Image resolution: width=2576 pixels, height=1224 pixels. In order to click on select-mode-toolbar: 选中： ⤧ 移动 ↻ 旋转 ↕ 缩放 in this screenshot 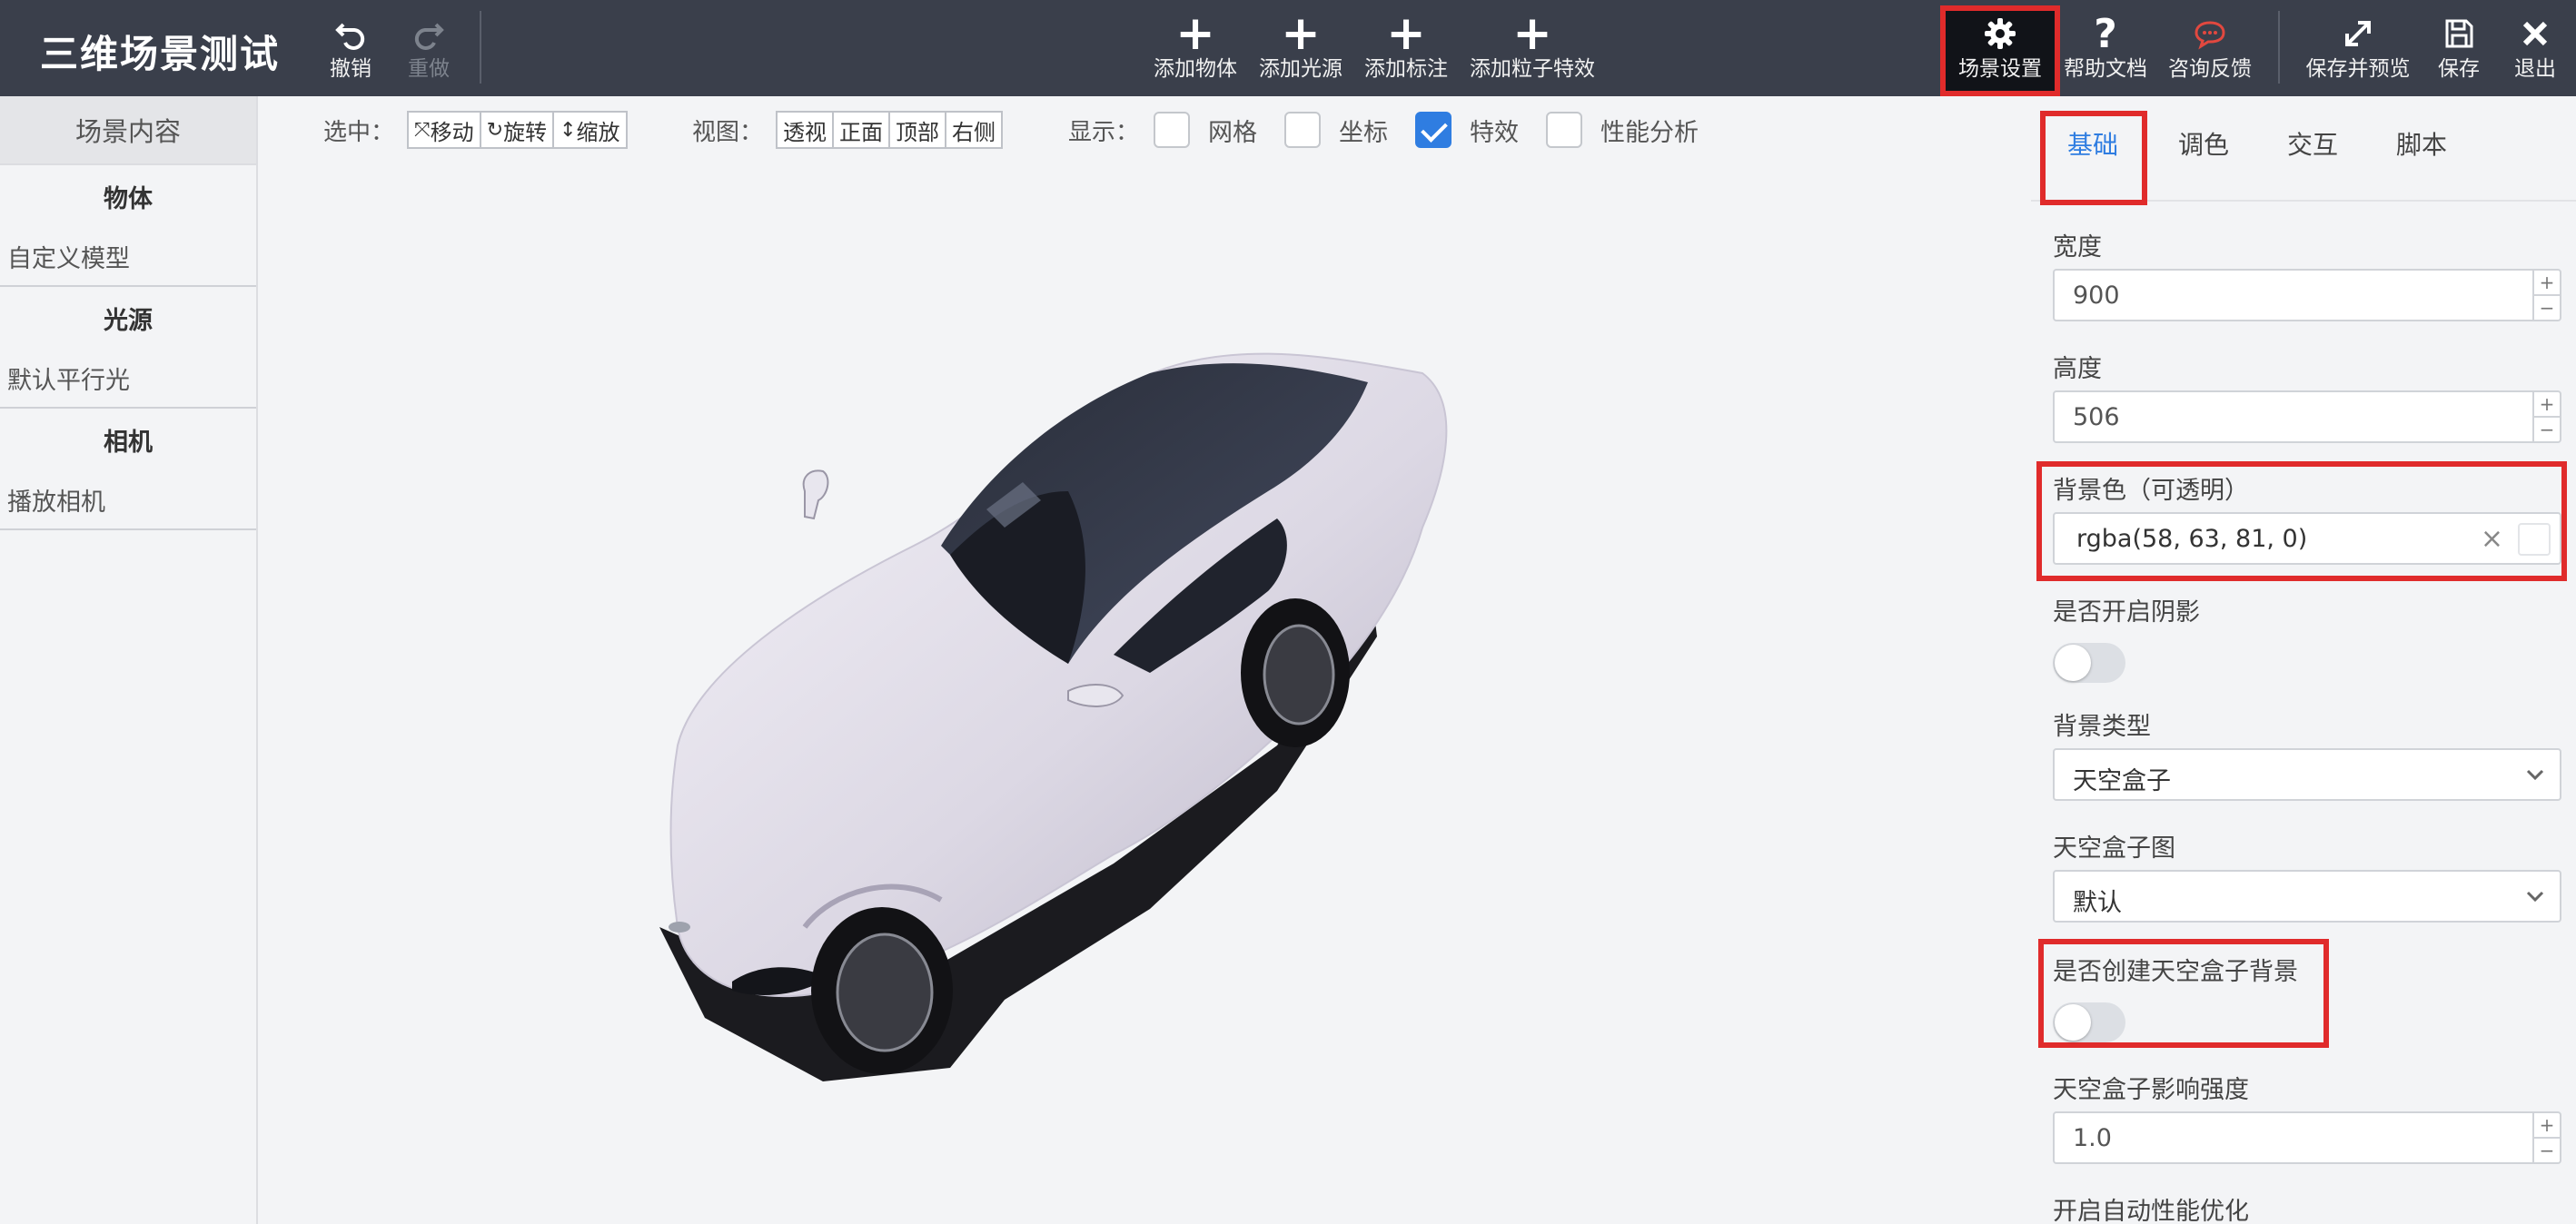, I will do `click(476, 130)`.